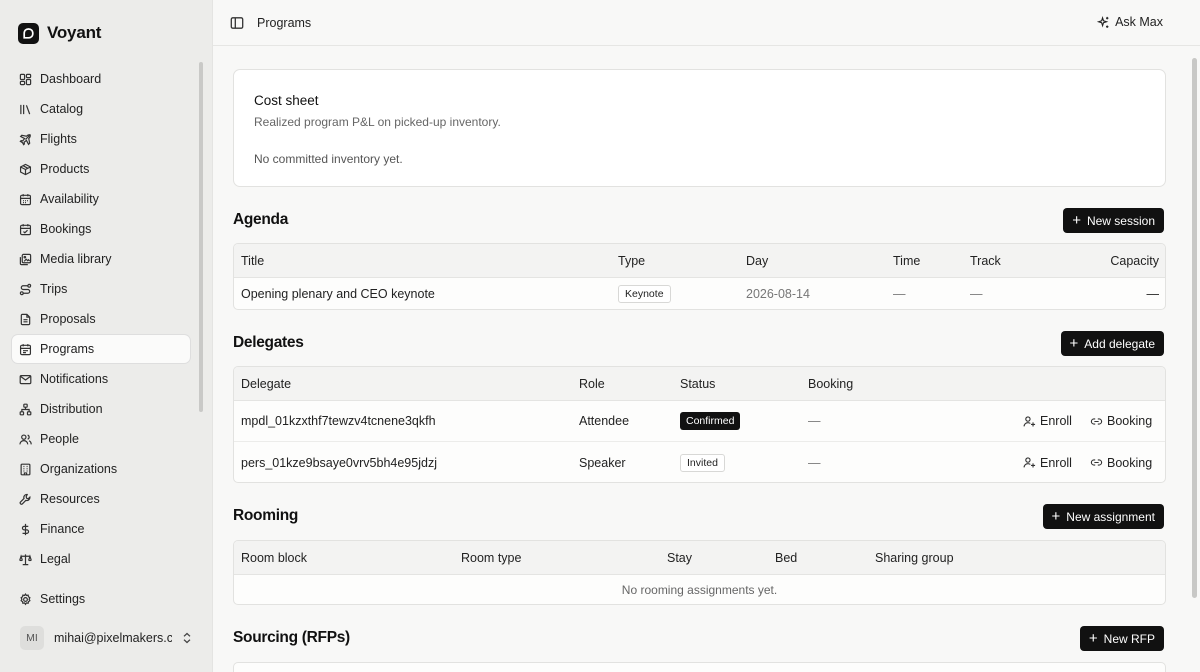 This screenshot has width=1200, height=672. Describe the element at coordinates (25, 598) in the screenshot. I see `gear-icon` at that location.